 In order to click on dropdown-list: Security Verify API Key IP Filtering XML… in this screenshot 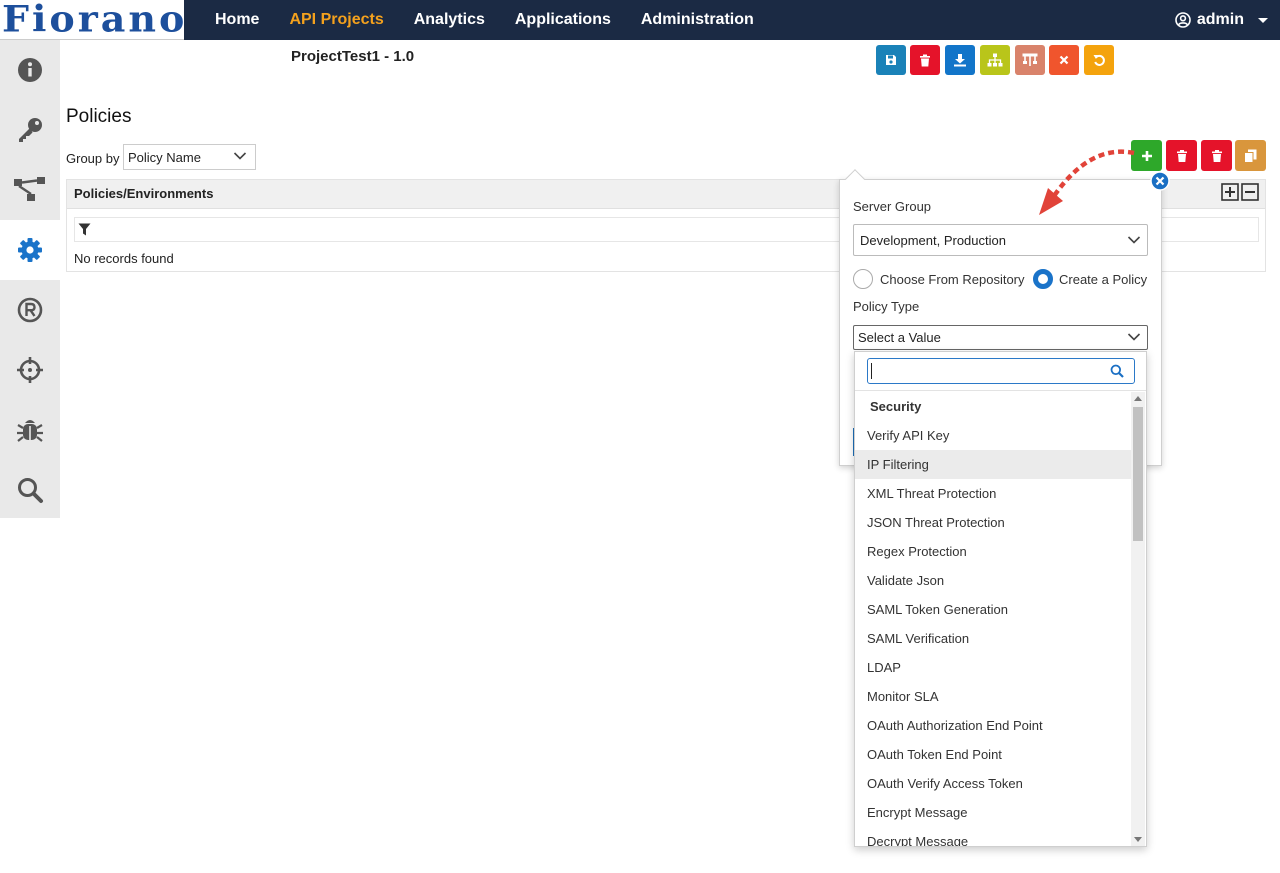, I will do `click(993, 619)`.